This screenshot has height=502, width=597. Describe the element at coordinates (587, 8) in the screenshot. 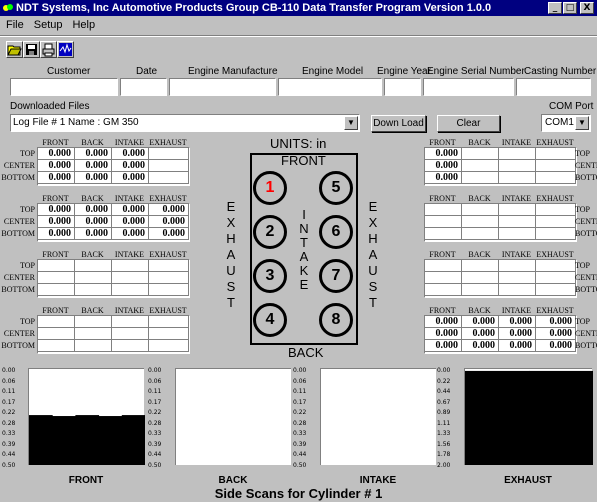

I see `close-button: X` at that location.